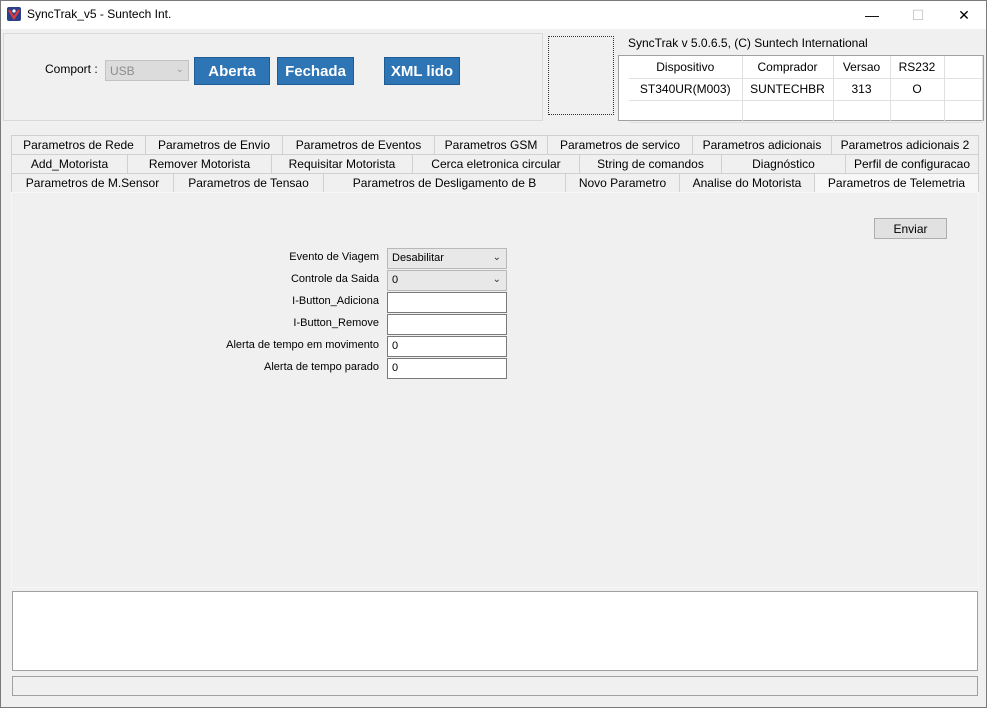 The height and width of the screenshot is (708, 987). What do you see at coordinates (248, 182) in the screenshot?
I see `tab-parametros-tensao: Parametros de Tensao` at bounding box center [248, 182].